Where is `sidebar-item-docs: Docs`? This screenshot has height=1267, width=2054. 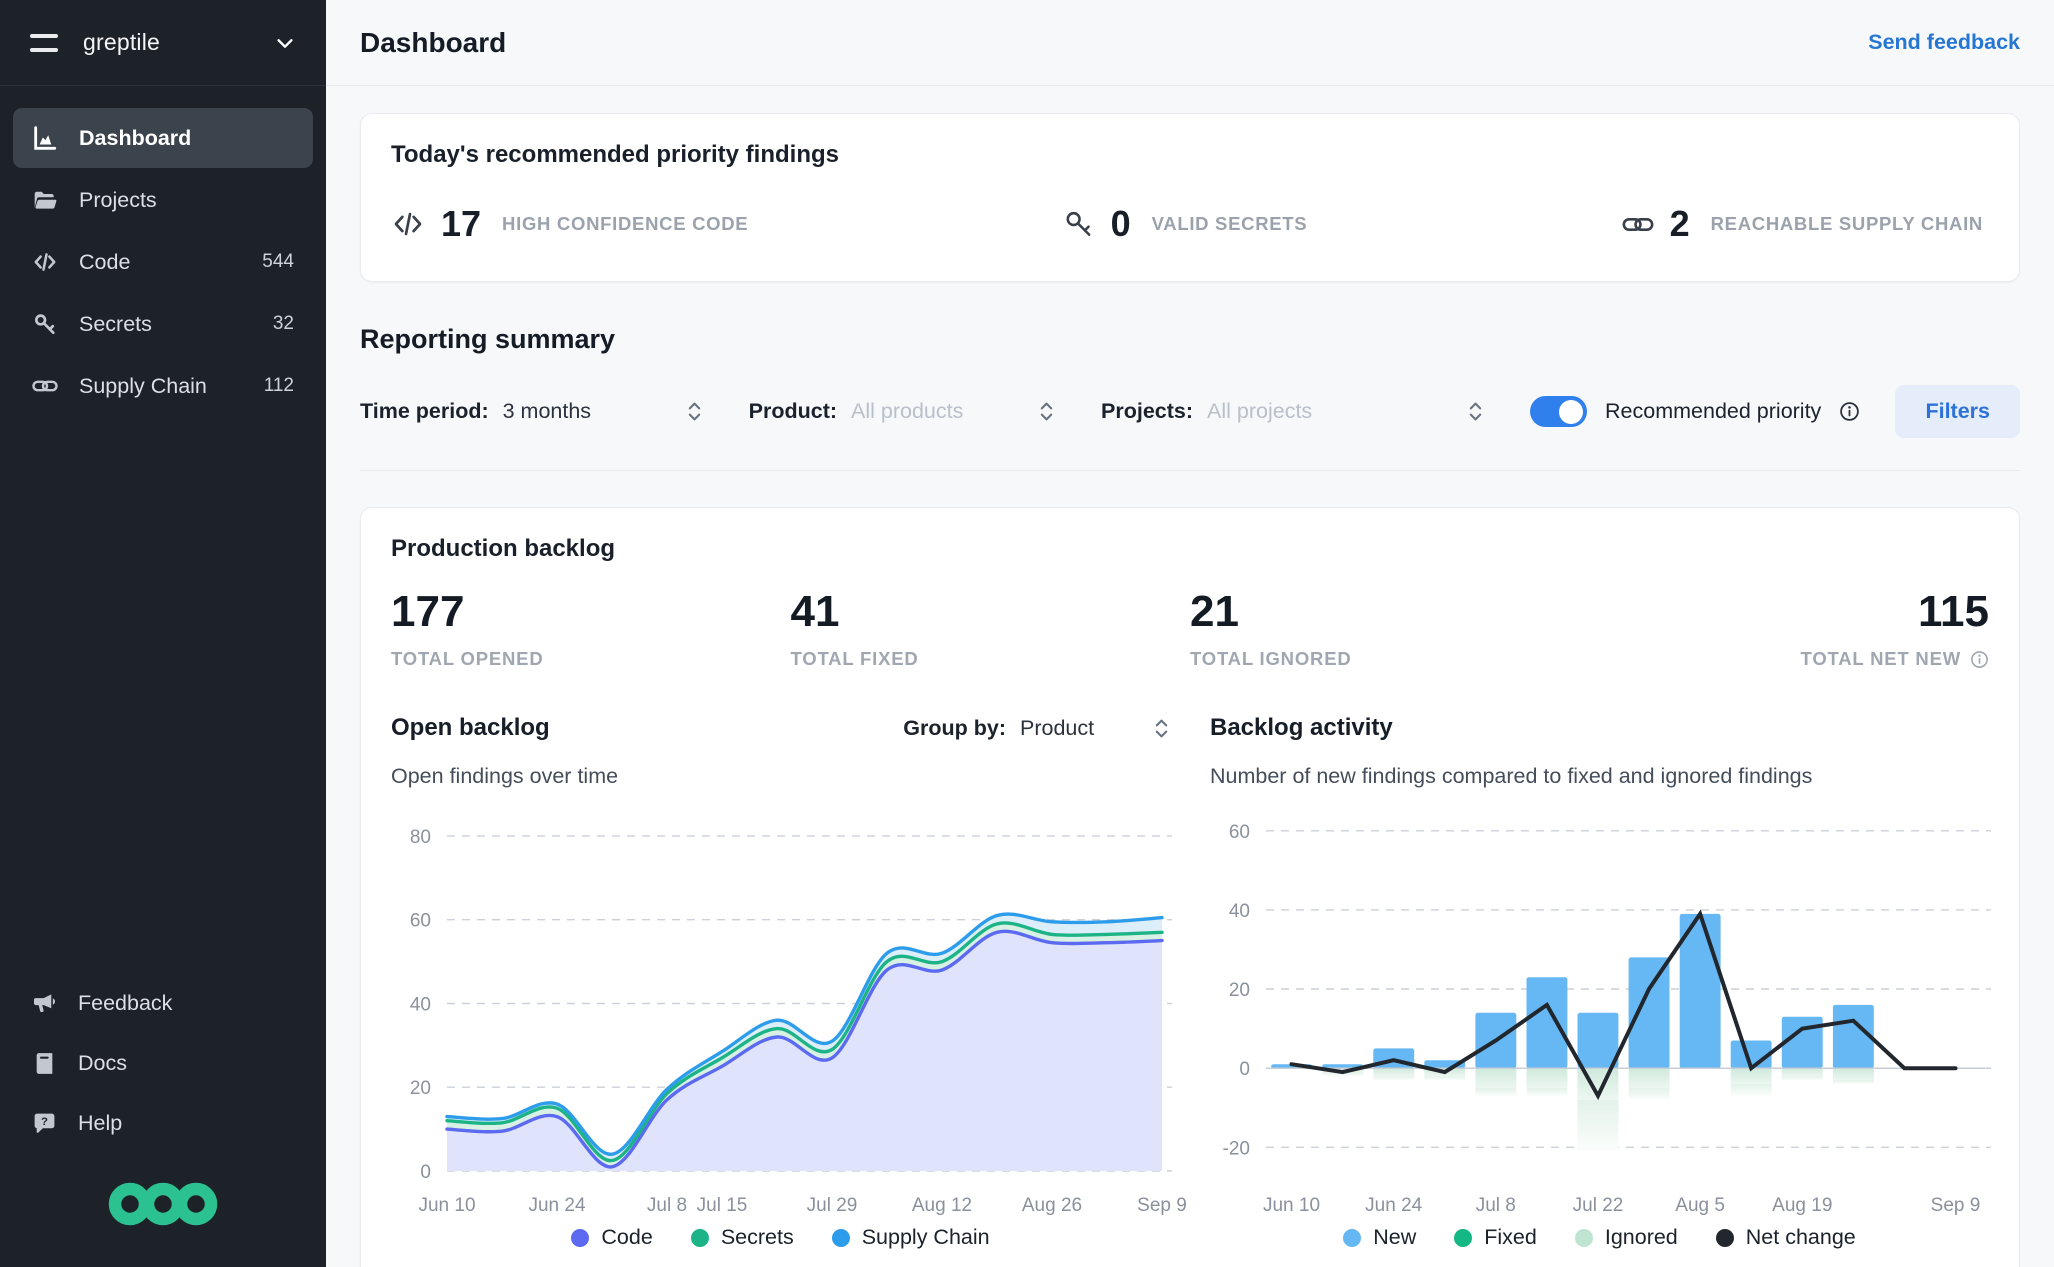 sidebar-item-docs: Docs is located at coordinates (163, 1063).